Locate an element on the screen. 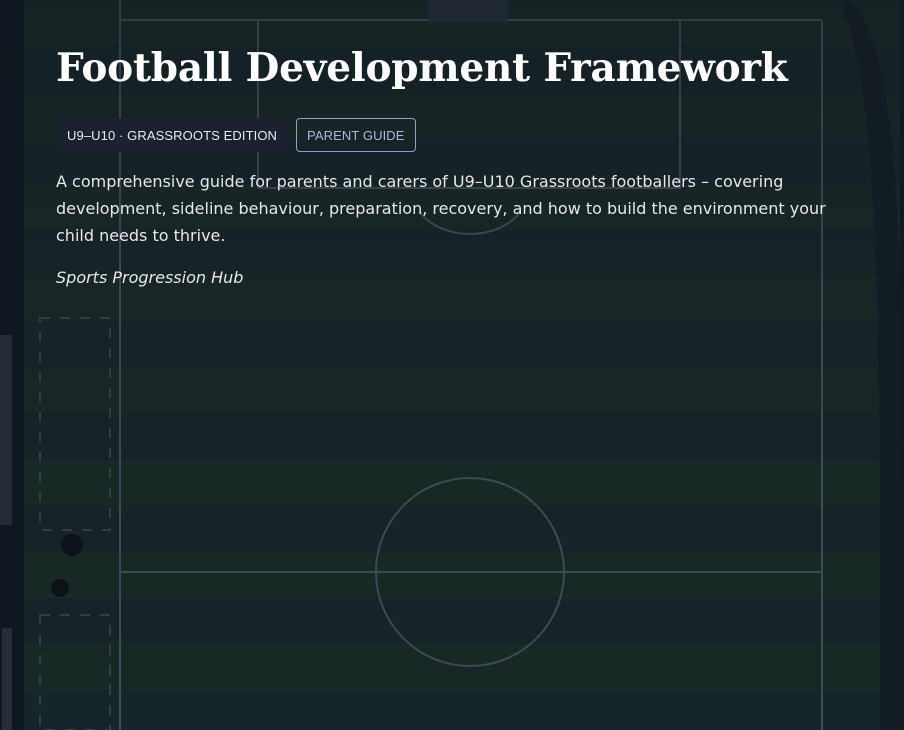 The image size is (904, 730). parent-guide-badge: PARENT GUIDE is located at coordinates (356, 135).